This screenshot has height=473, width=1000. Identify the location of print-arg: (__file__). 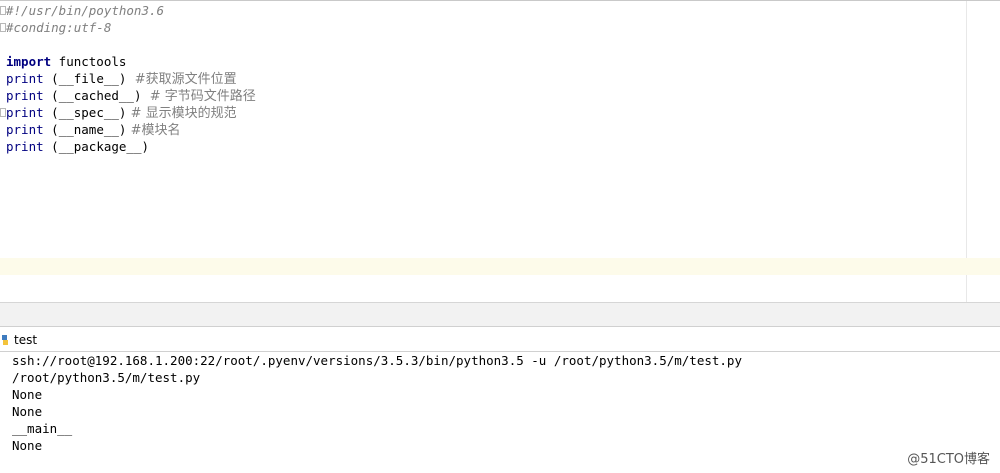
(85, 78).